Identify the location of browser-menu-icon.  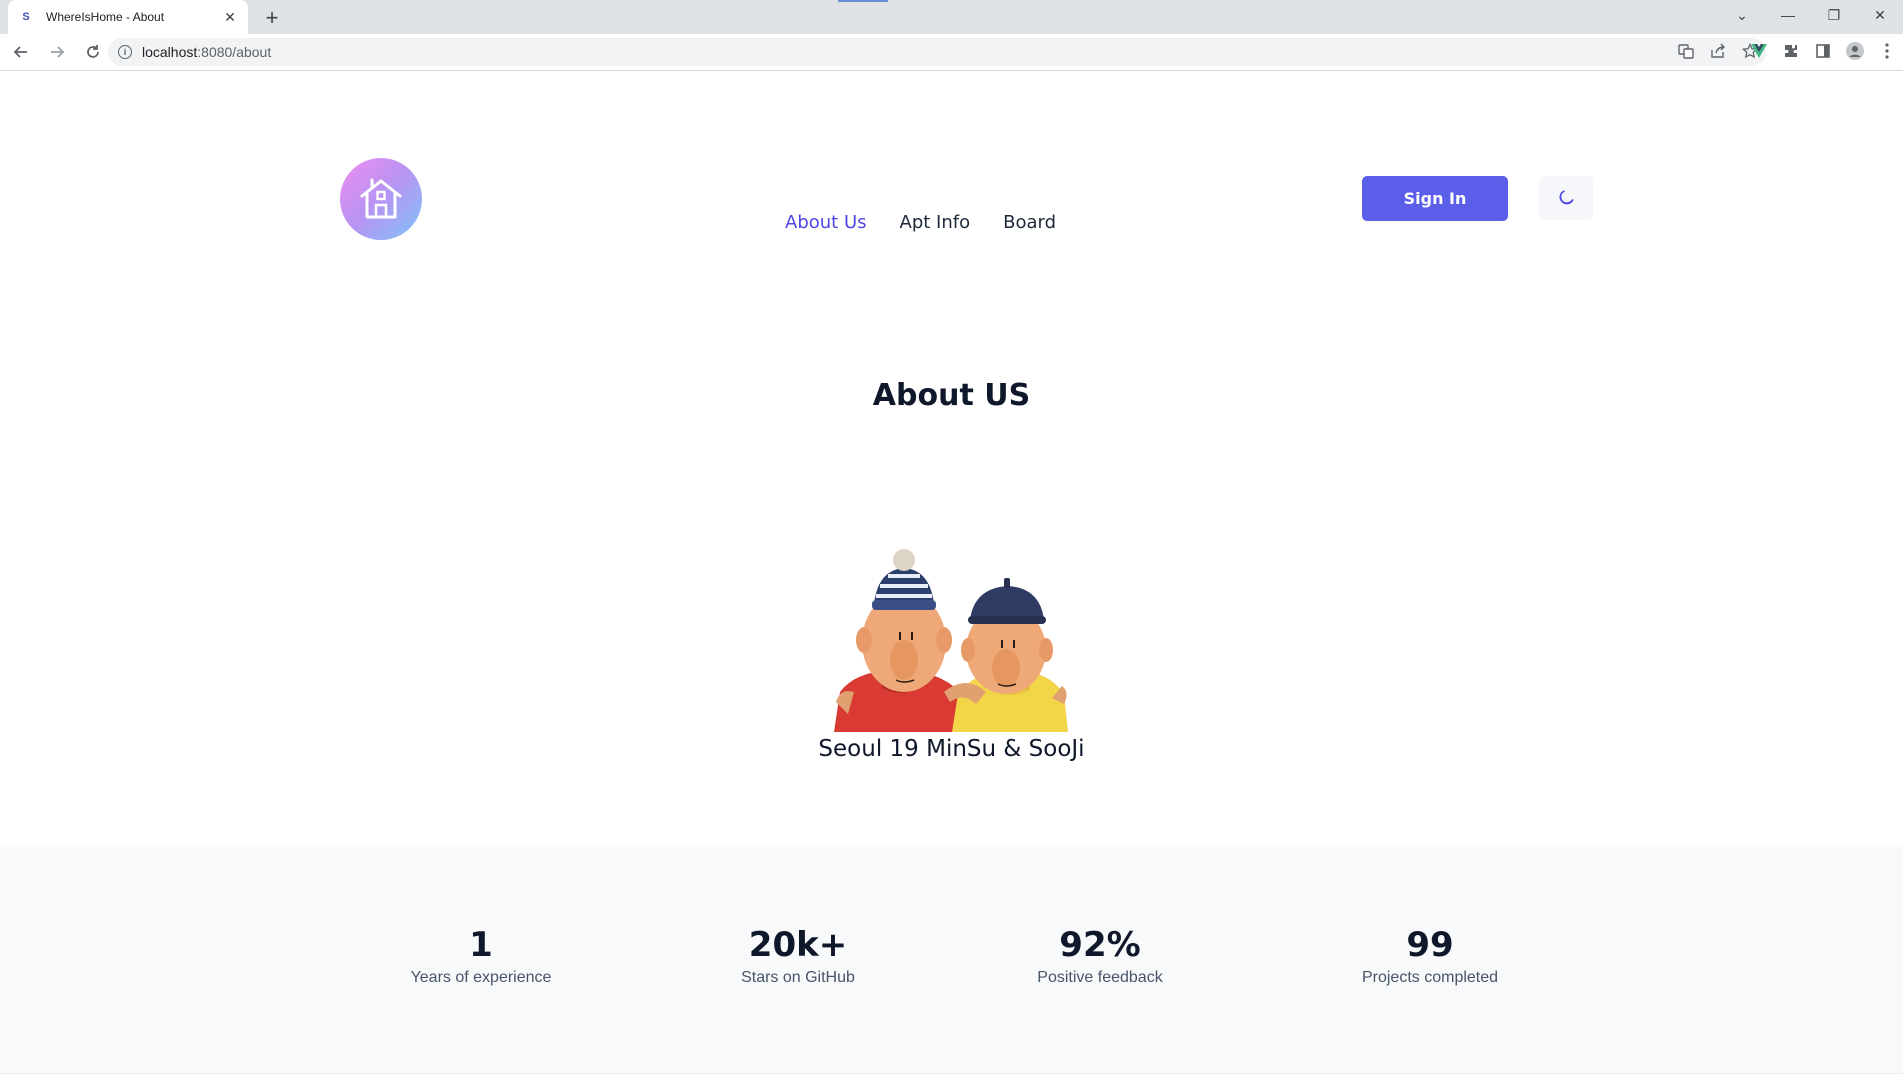
(1887, 52).